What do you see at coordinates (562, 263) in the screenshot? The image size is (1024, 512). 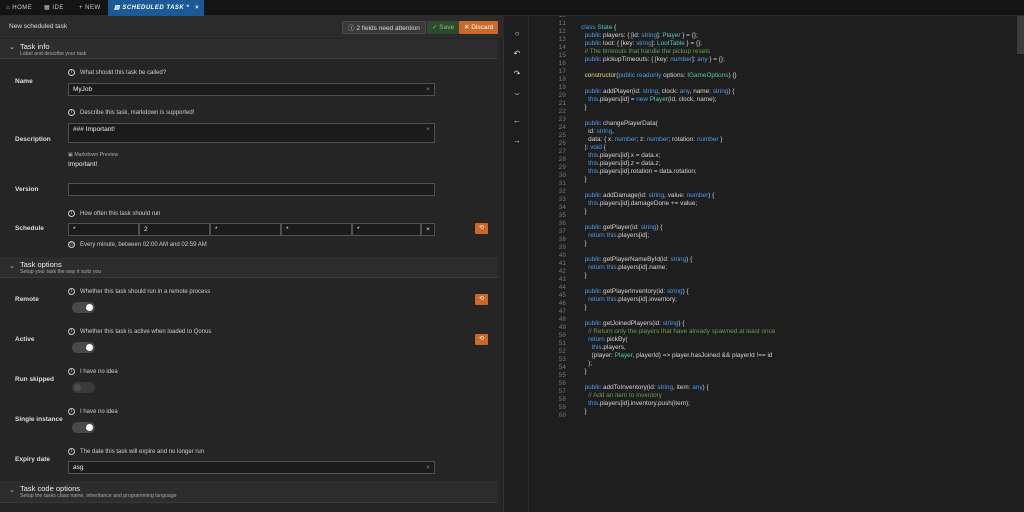 I see `line-number: 41` at bounding box center [562, 263].